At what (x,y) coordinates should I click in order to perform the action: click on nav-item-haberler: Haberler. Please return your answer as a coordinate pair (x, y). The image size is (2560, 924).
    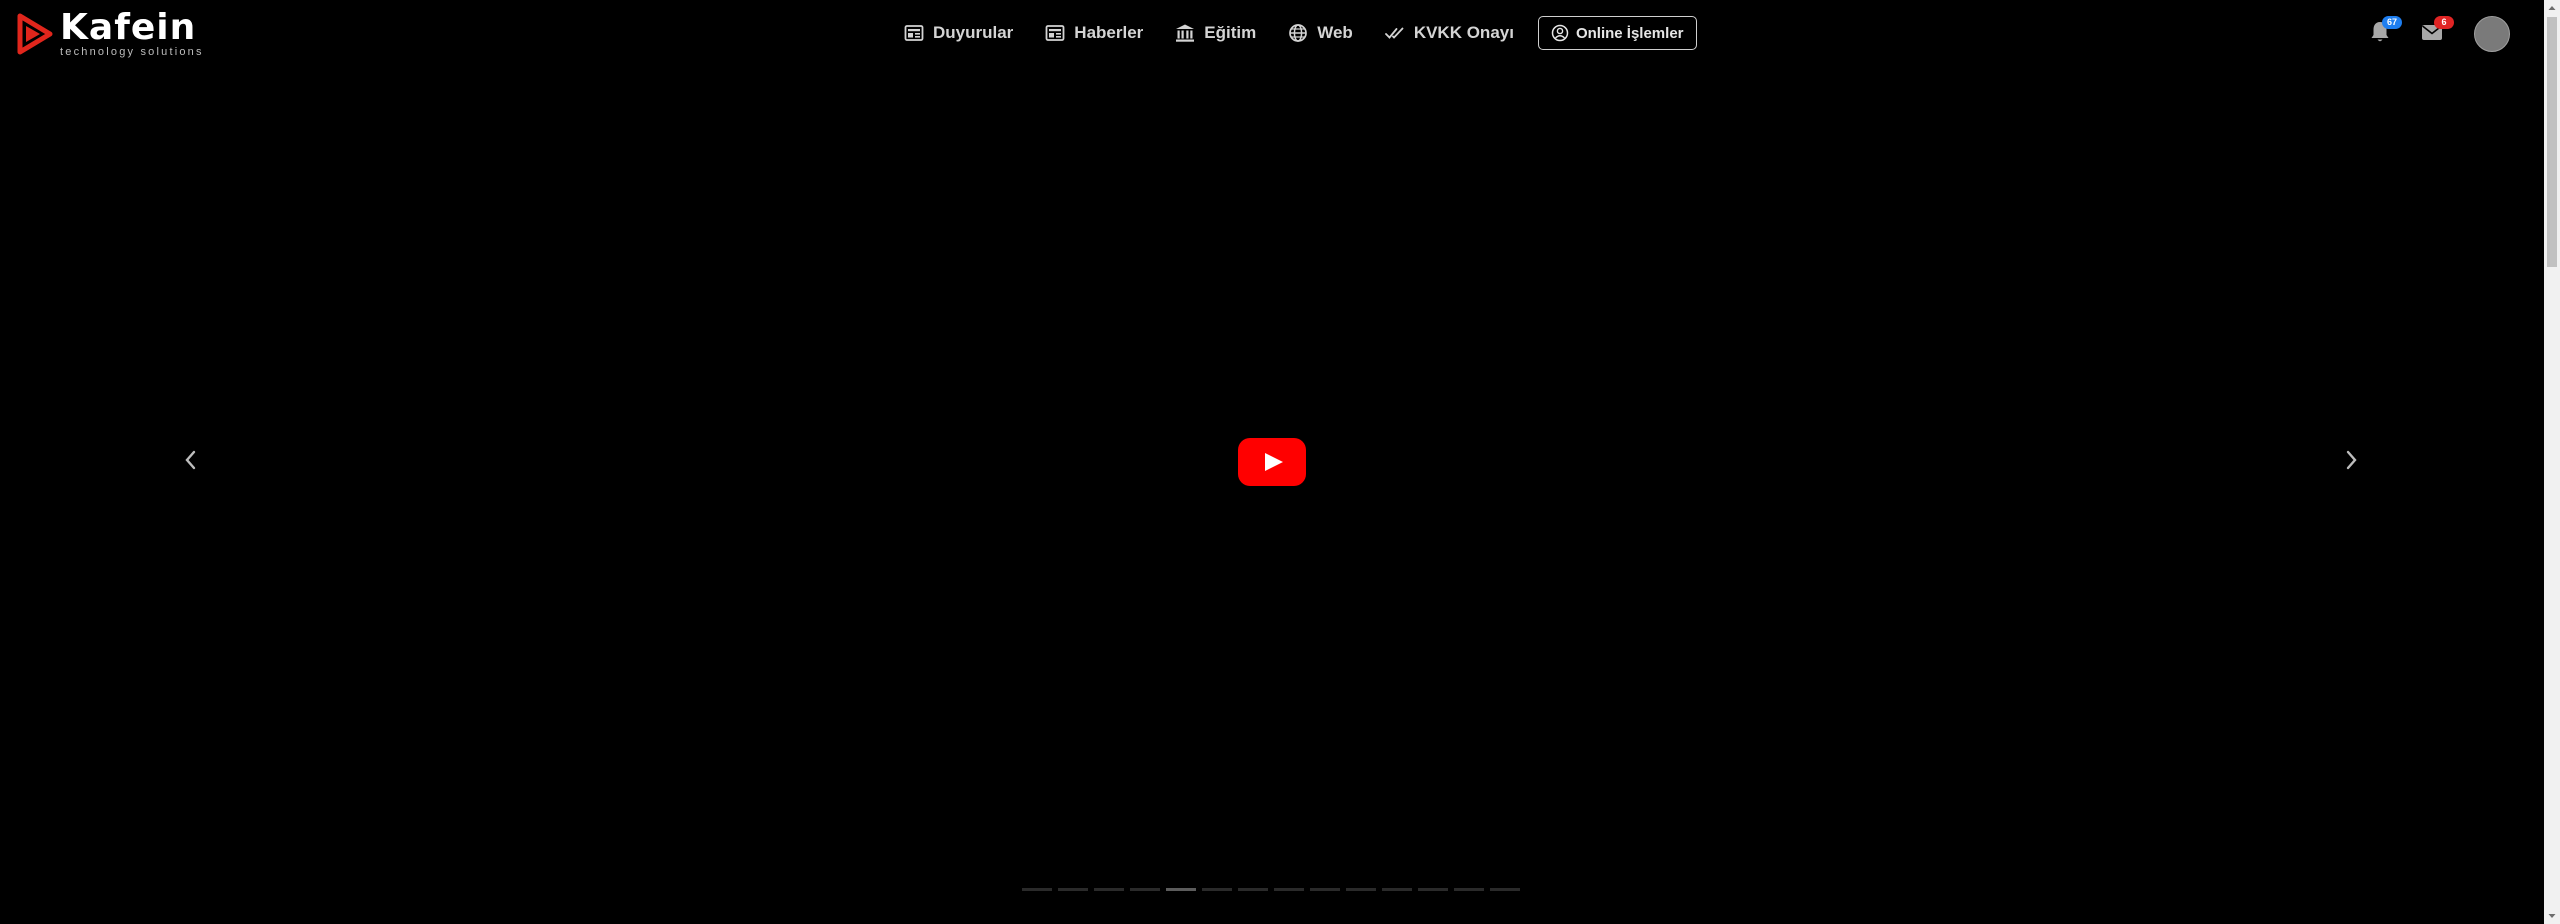
    Looking at the image, I should click on (1094, 33).